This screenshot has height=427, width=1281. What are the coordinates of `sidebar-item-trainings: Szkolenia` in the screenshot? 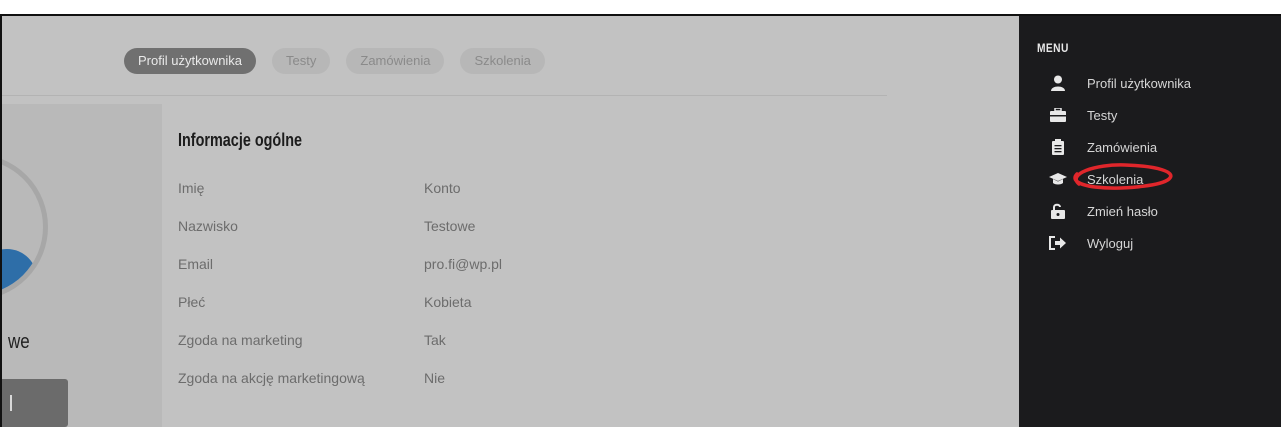 It's located at (1159, 179).